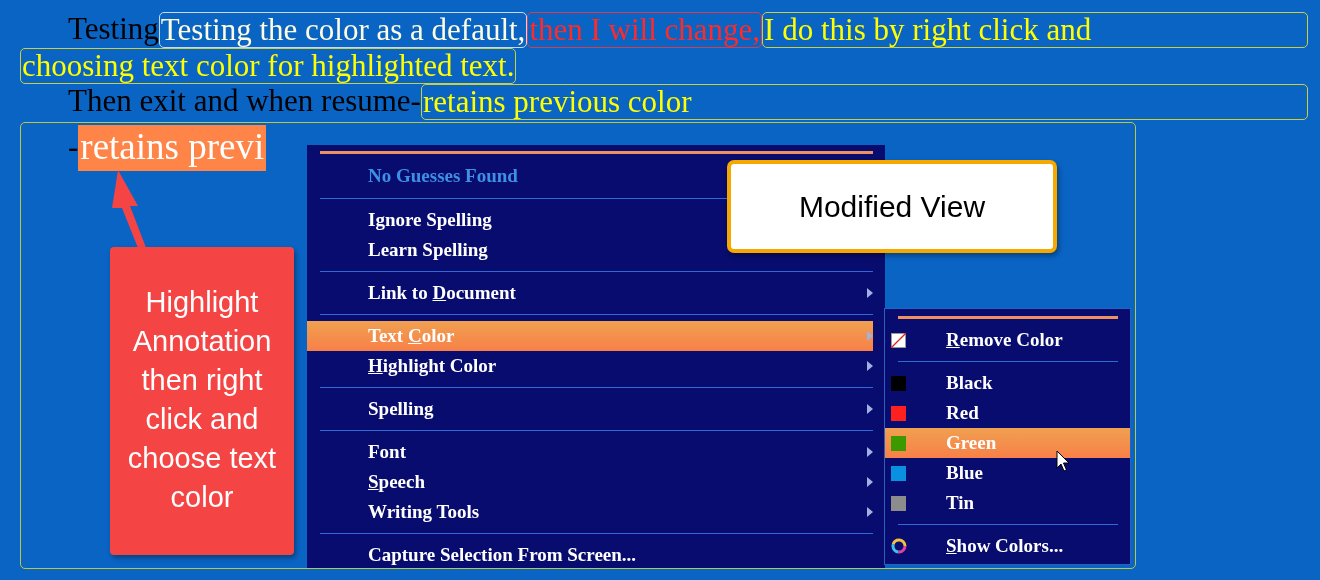 Image resolution: width=1320 pixels, height=580 pixels. What do you see at coordinates (899, 546) in the screenshot?
I see `color-wheel-icon` at bounding box center [899, 546].